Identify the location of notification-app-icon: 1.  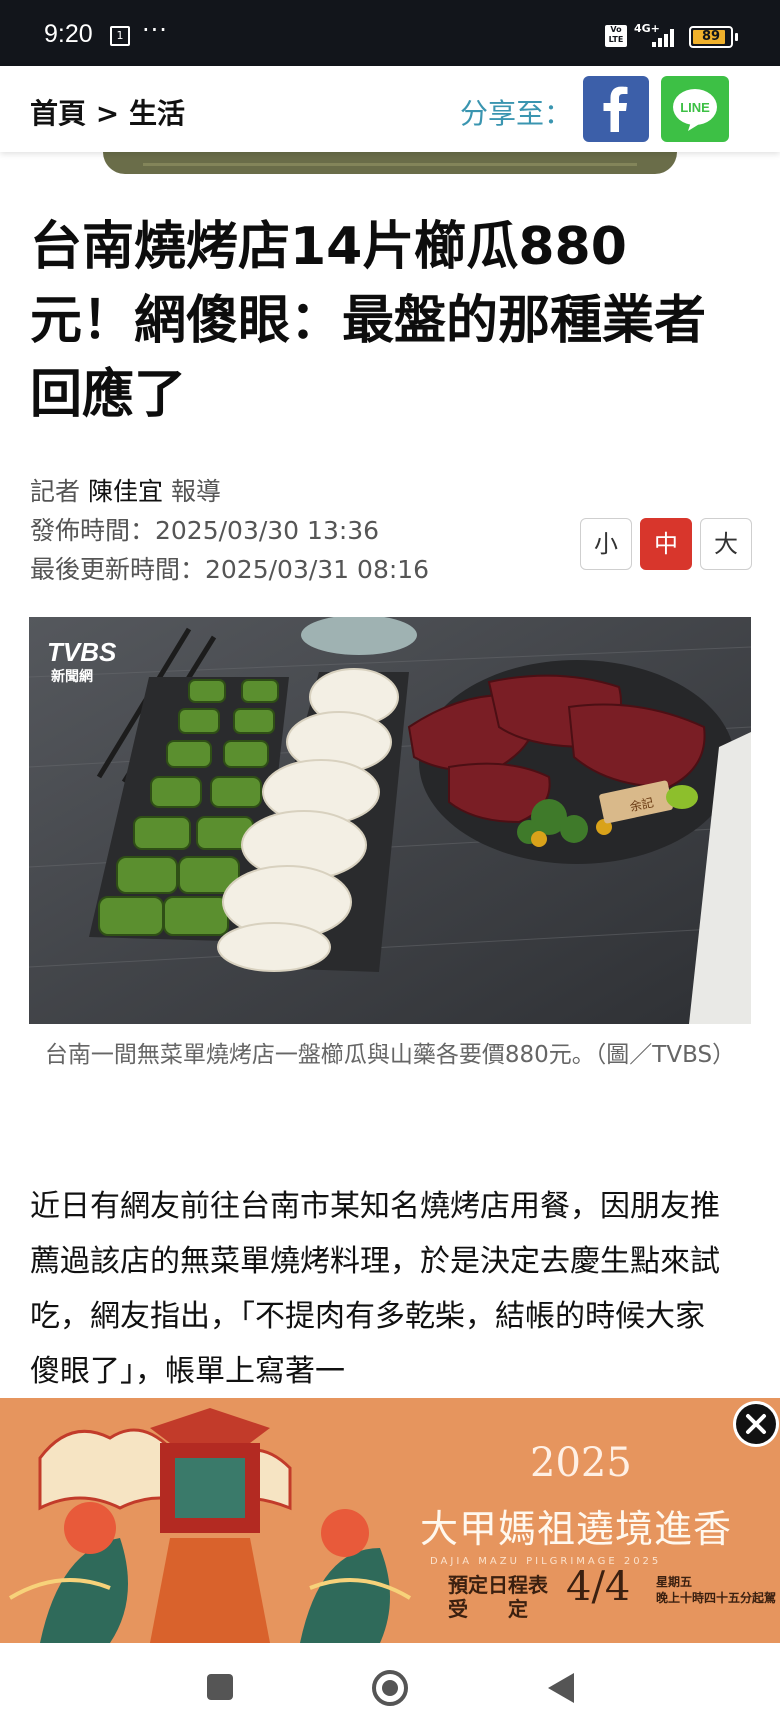
(120, 36).